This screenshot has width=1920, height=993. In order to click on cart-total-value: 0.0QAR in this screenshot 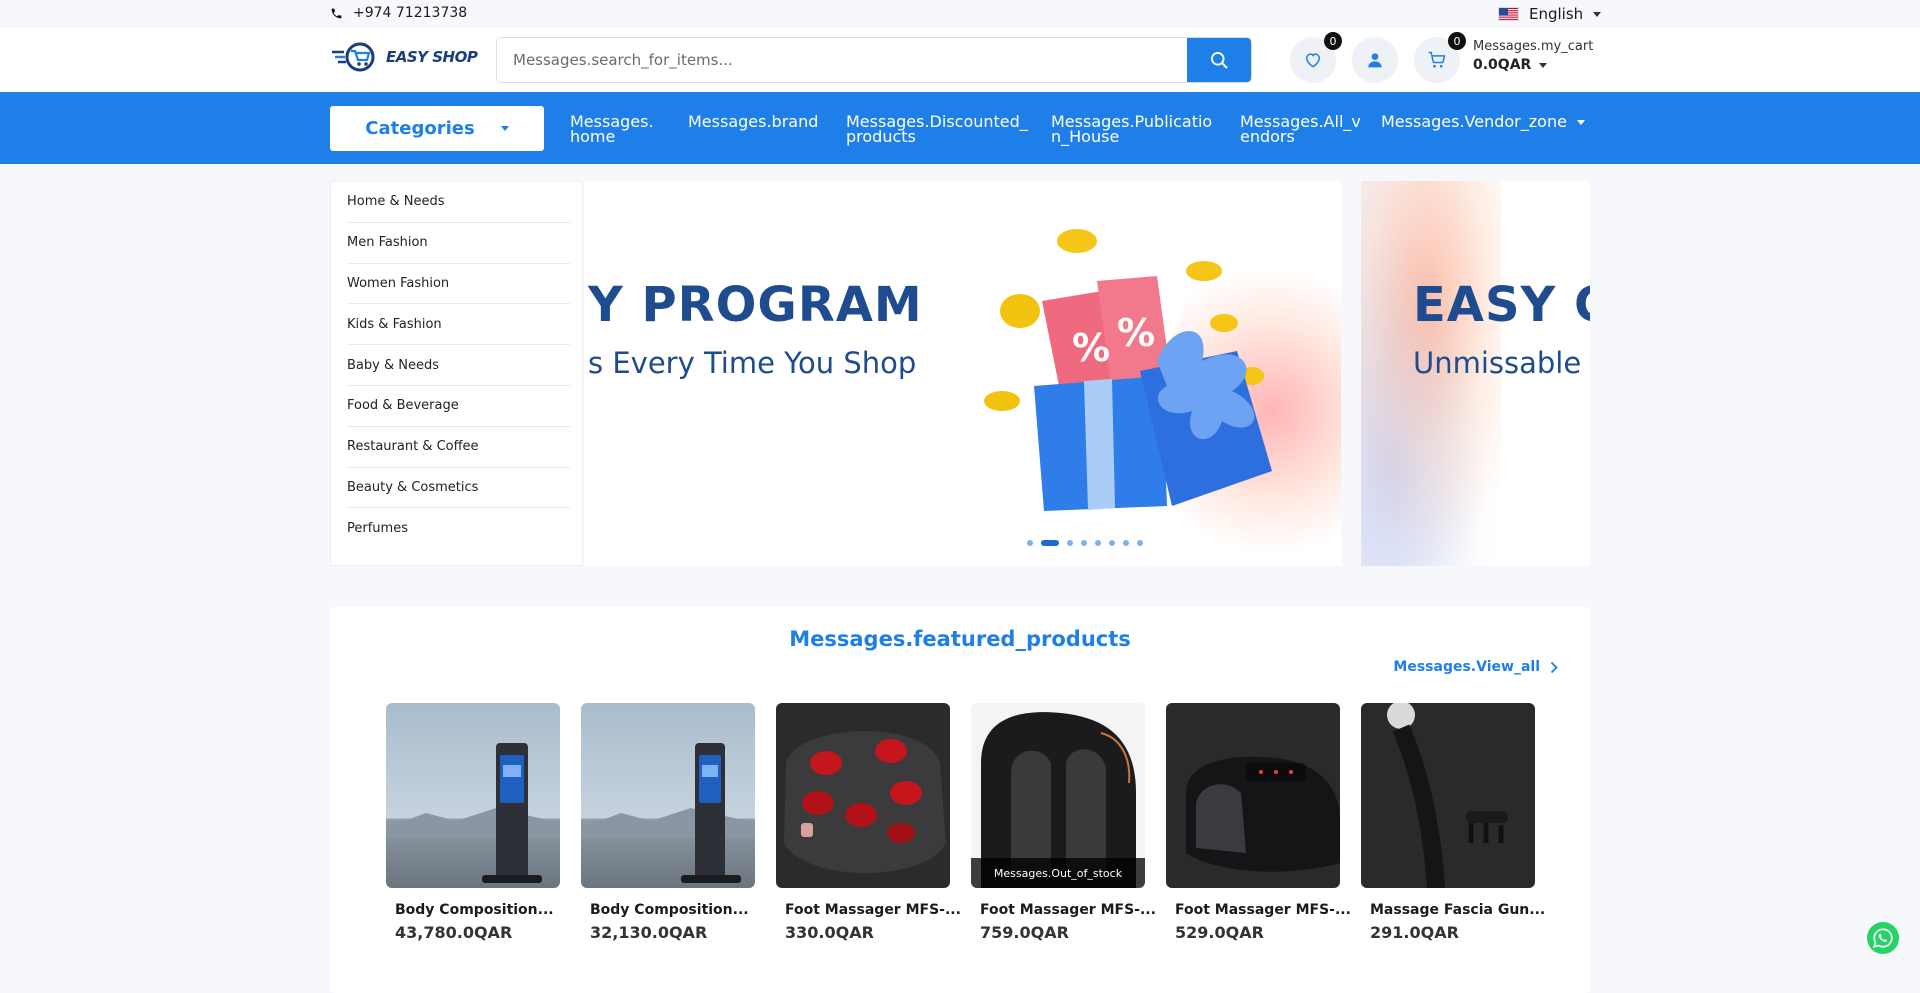, I will do `click(1502, 65)`.